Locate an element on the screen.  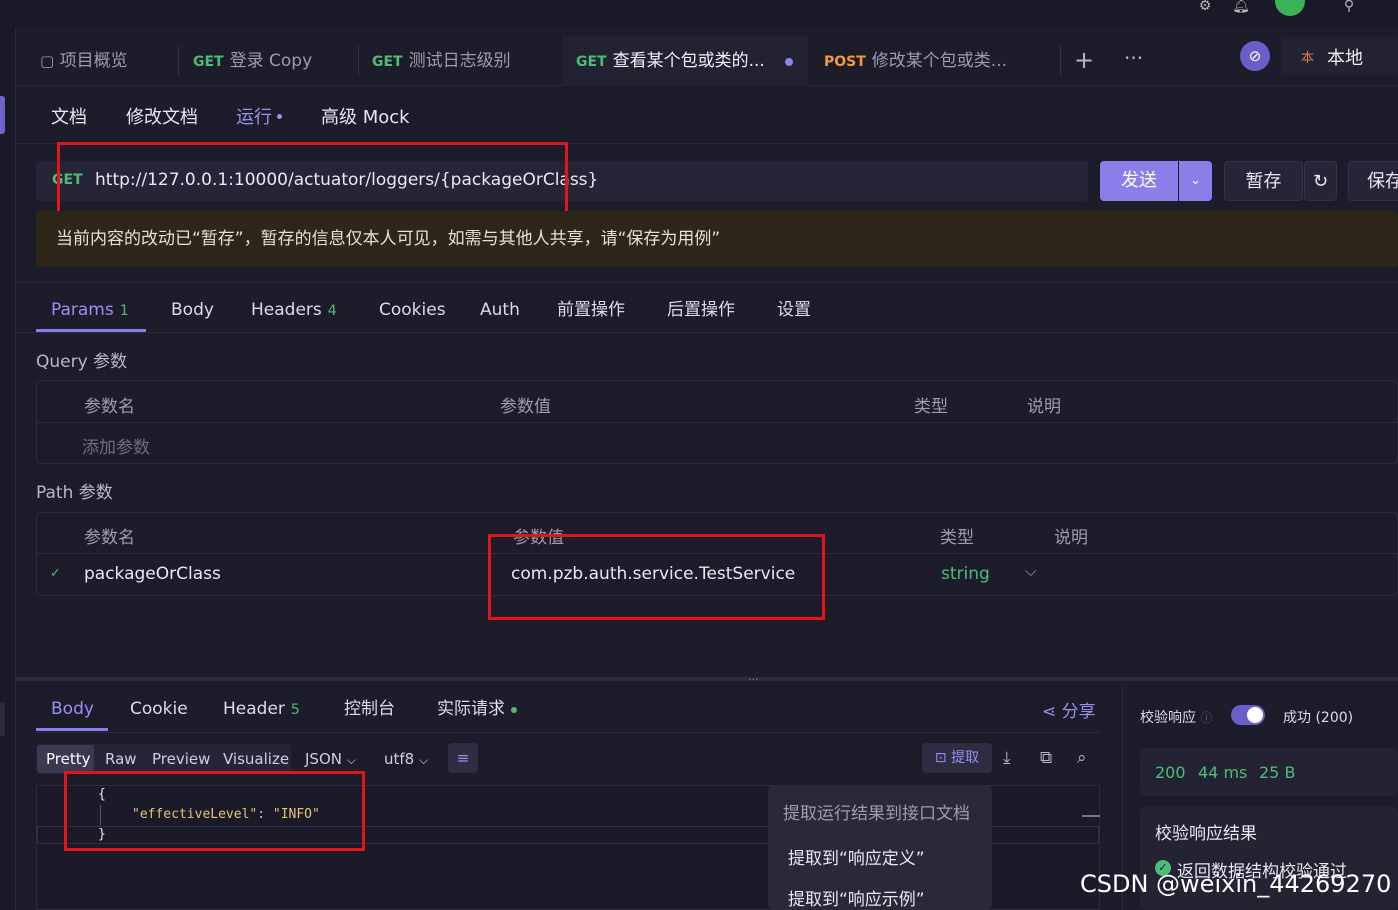
response-size: 25 B is located at coordinates (1277, 772).